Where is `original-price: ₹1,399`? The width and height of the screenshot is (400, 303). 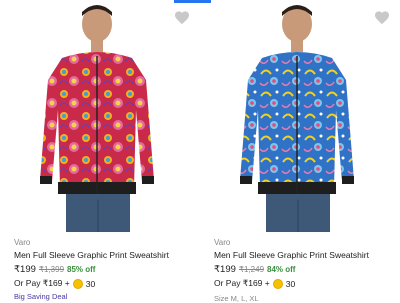 original-price: ₹1,399 is located at coordinates (51, 269).